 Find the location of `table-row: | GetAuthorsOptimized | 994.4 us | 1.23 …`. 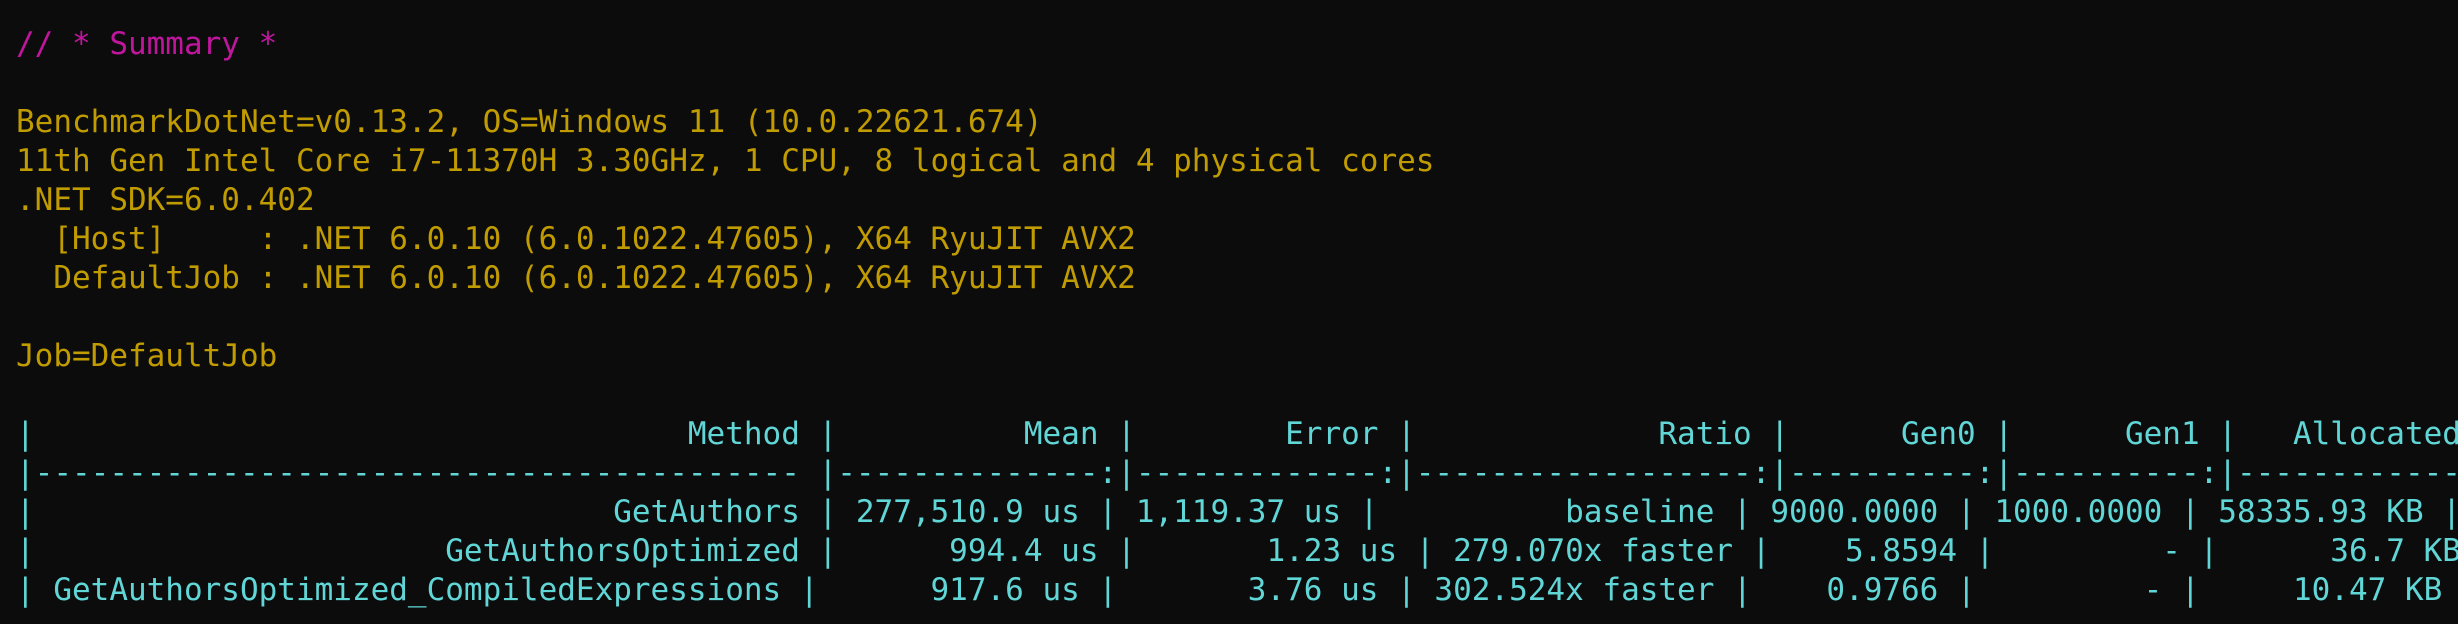

table-row: | GetAuthorsOptimized | 994.4 us | 1.23 … is located at coordinates (1237, 551).